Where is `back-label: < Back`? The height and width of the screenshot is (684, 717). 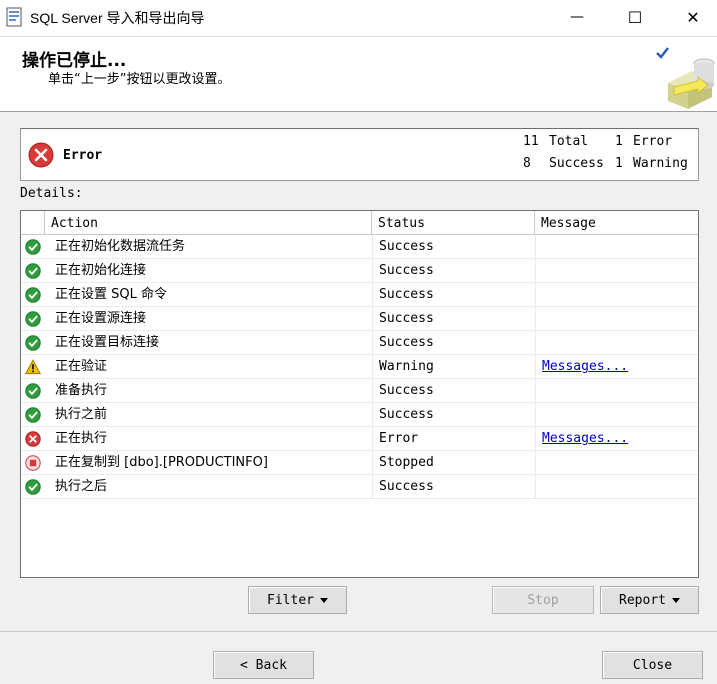 back-label: < Back is located at coordinates (263, 665).